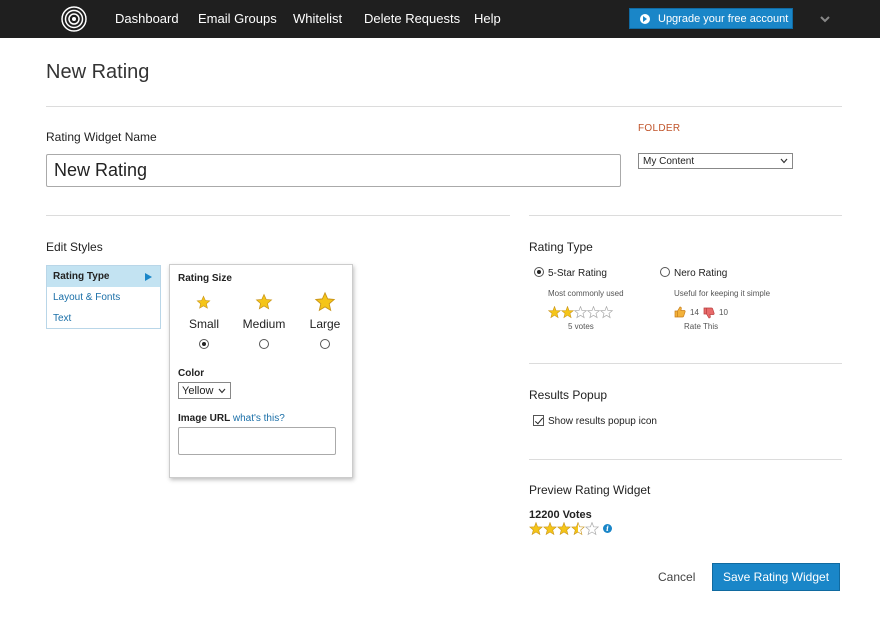 The height and width of the screenshot is (617, 880). I want to click on nav-help: Help, so click(487, 18).